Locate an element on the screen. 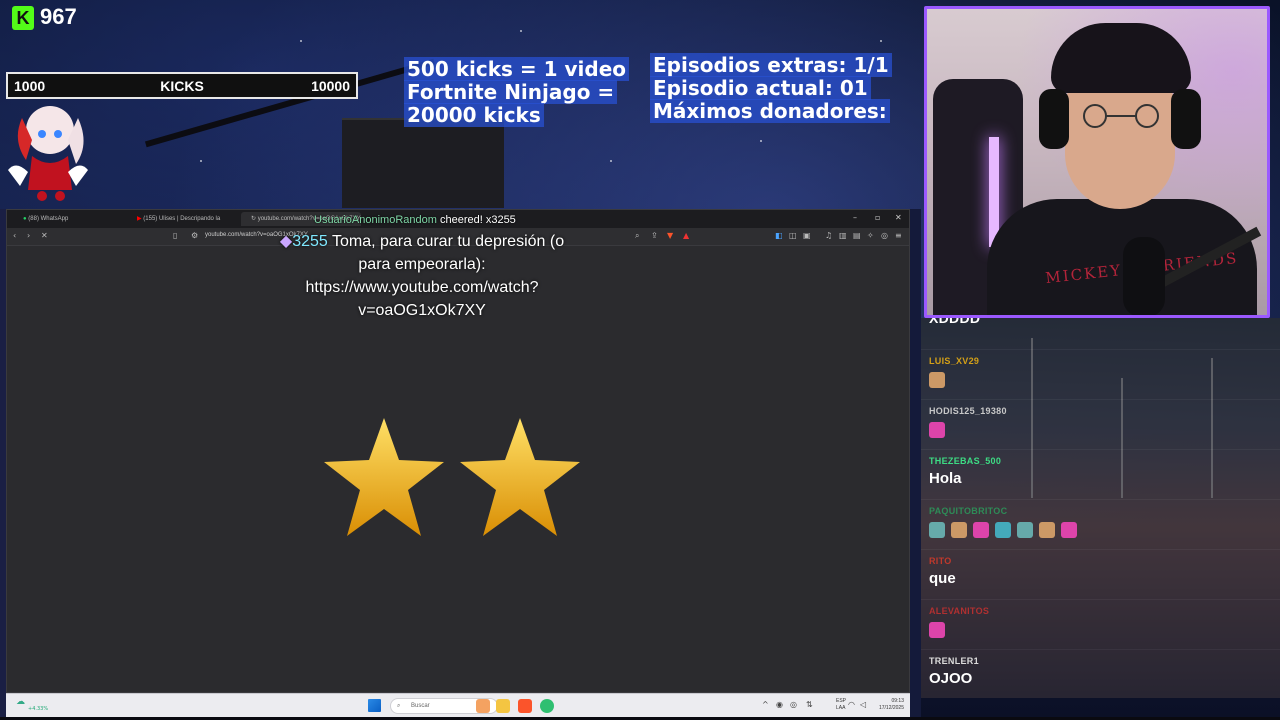  start-button is located at coordinates (374, 705).